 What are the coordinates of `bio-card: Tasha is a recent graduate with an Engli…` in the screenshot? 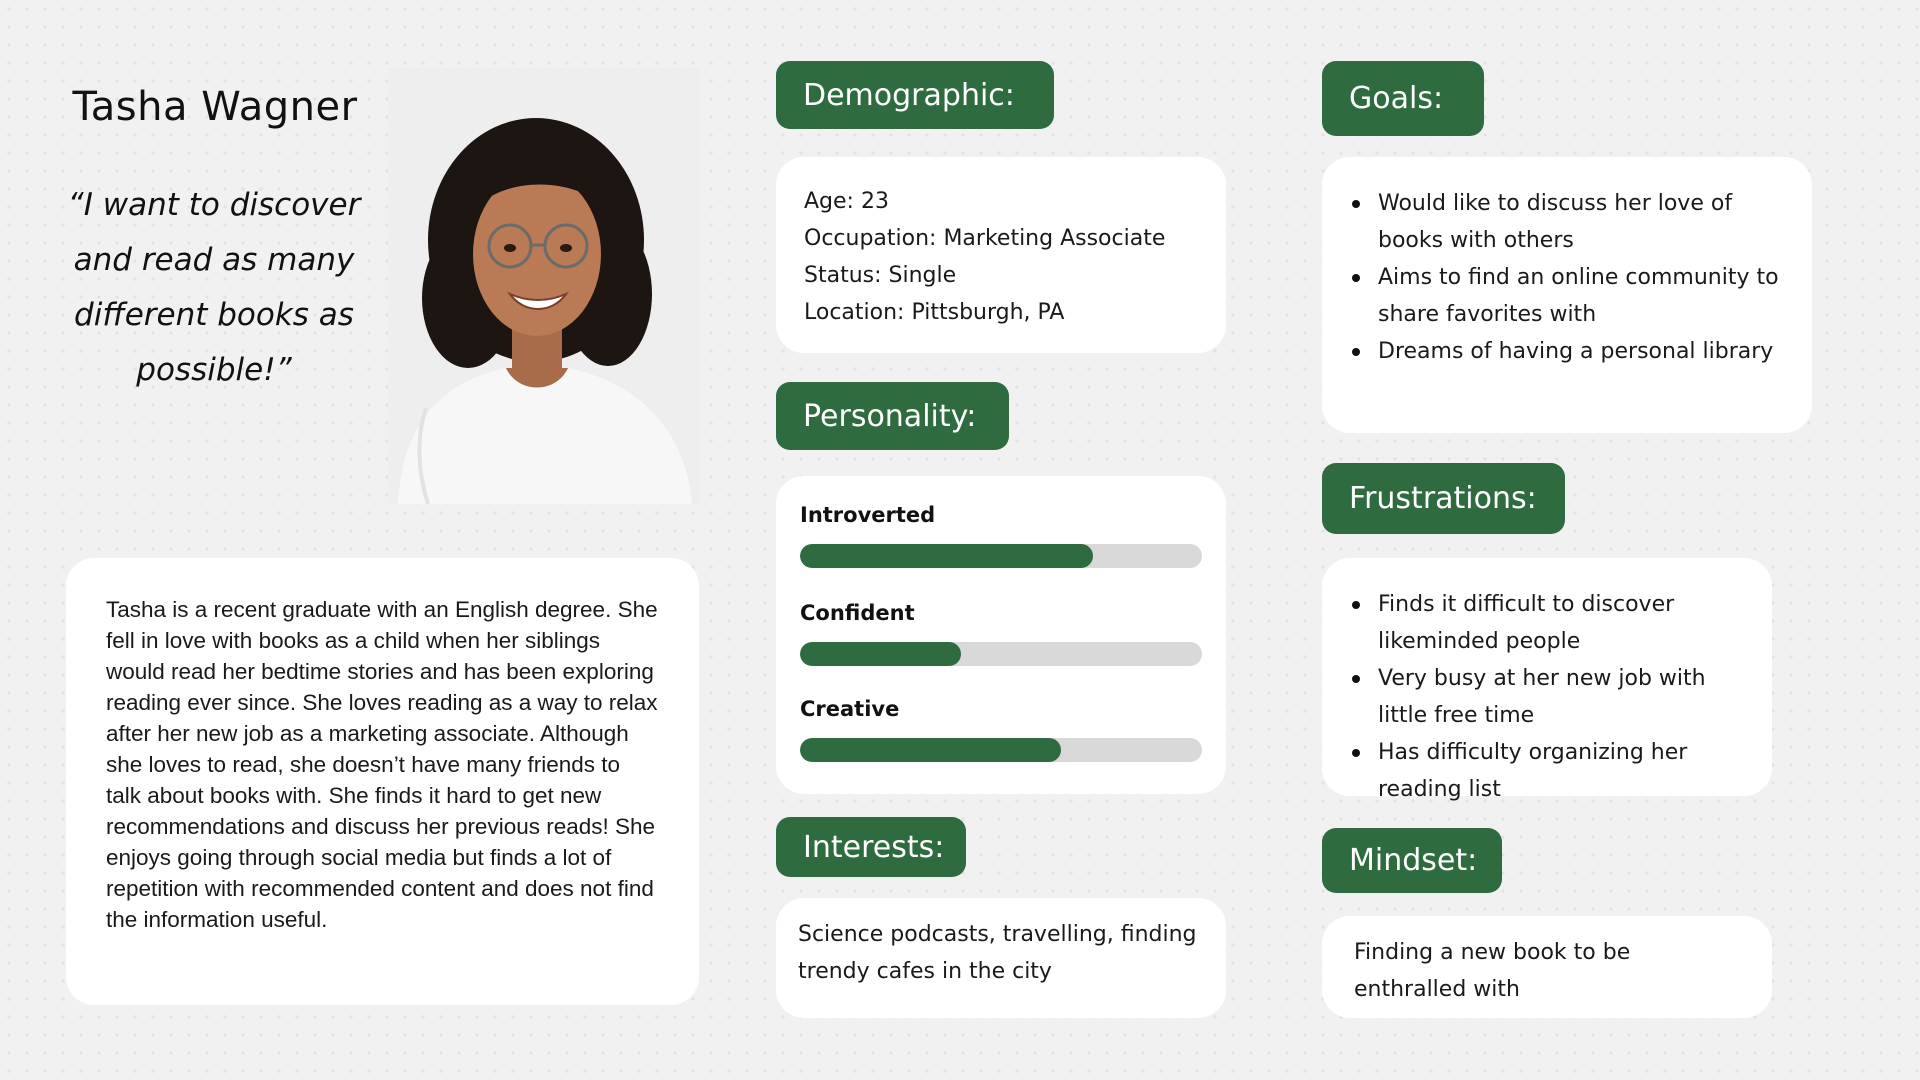 It's located at (382, 781).